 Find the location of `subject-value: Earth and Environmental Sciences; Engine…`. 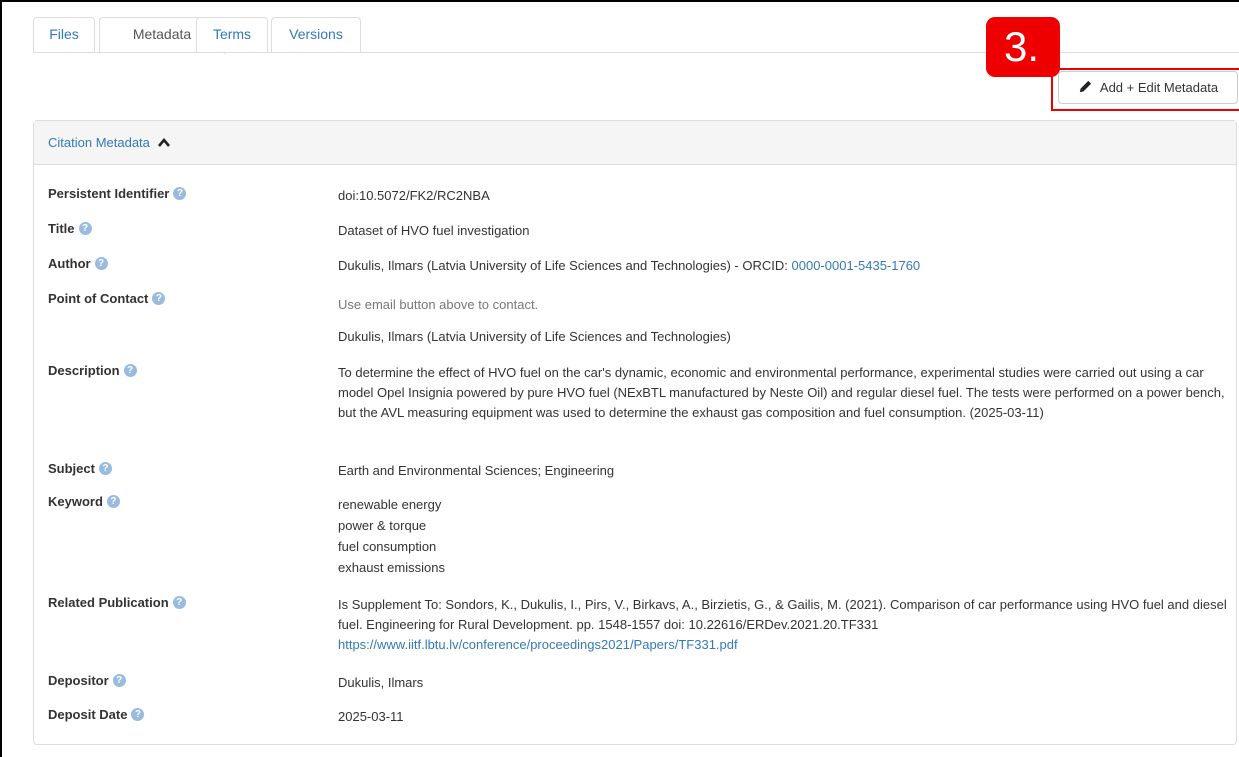

subject-value: Earth and Environmental Sciences; Engine… is located at coordinates (476, 470).